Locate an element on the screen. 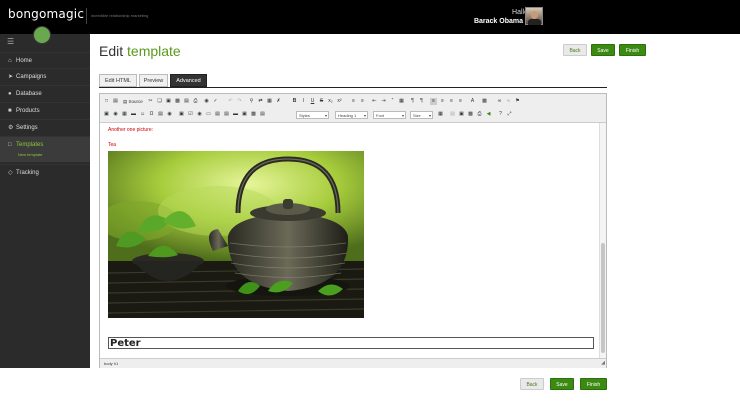  styles-select: Styles is located at coordinates (312, 115).